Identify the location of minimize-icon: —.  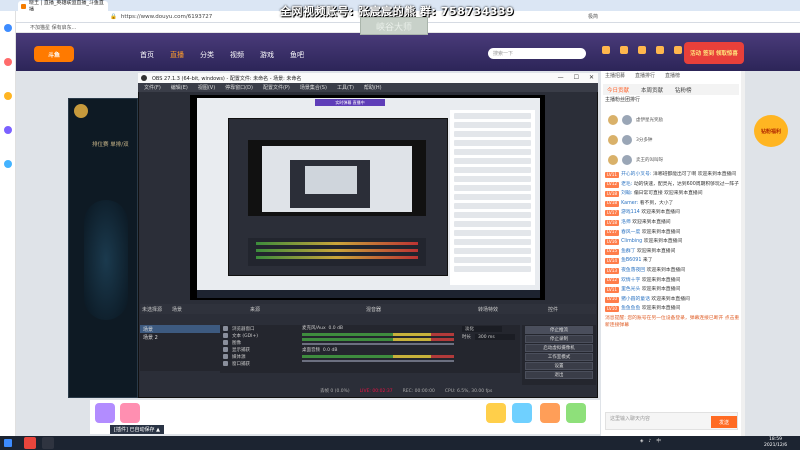
(561, 77).